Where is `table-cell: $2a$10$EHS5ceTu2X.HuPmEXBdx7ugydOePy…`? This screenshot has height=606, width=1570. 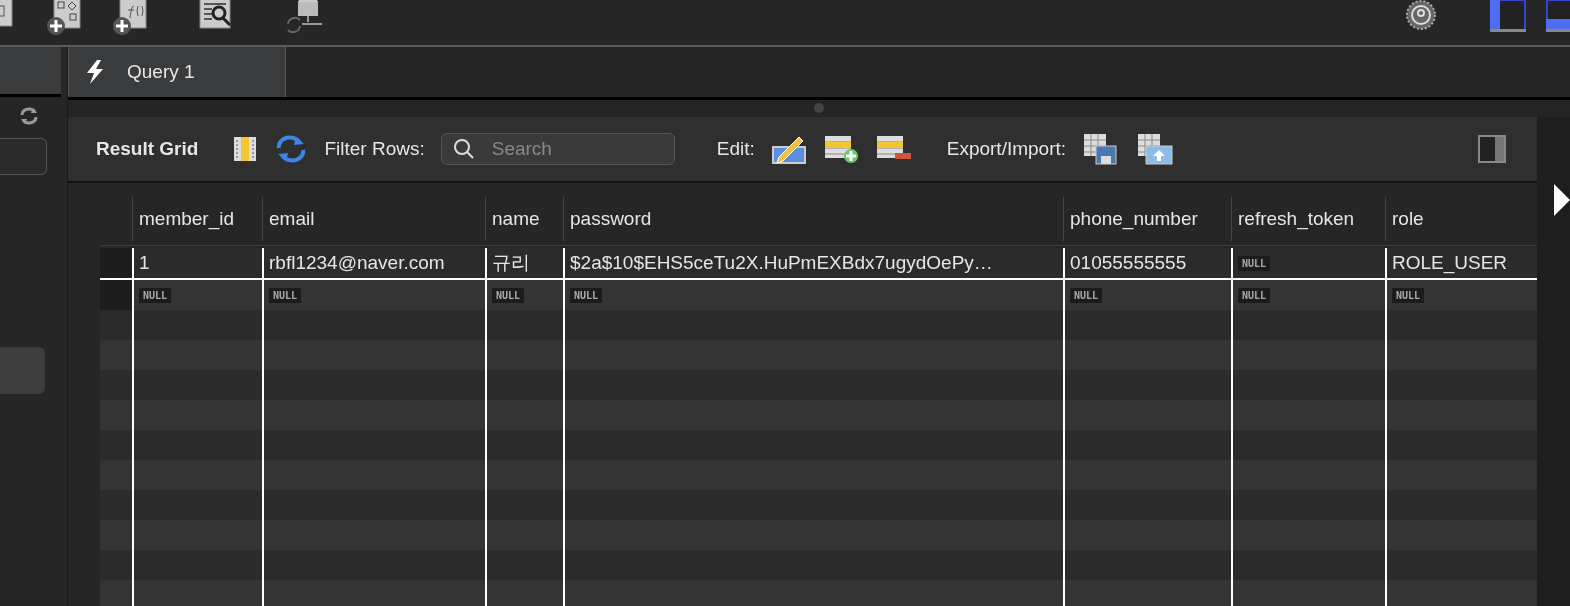 table-cell: $2a$10$EHS5ceTu2X.HuPmEXBdx7ugydOePy… is located at coordinates (781, 263).